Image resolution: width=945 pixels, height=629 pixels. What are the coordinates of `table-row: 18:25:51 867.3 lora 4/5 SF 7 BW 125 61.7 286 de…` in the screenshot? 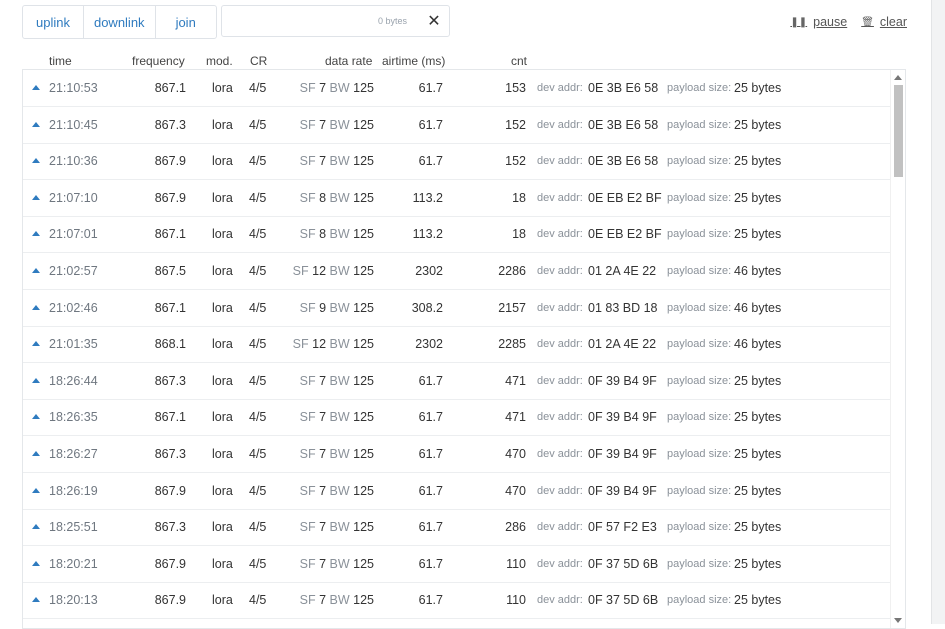 It's located at (457, 528).